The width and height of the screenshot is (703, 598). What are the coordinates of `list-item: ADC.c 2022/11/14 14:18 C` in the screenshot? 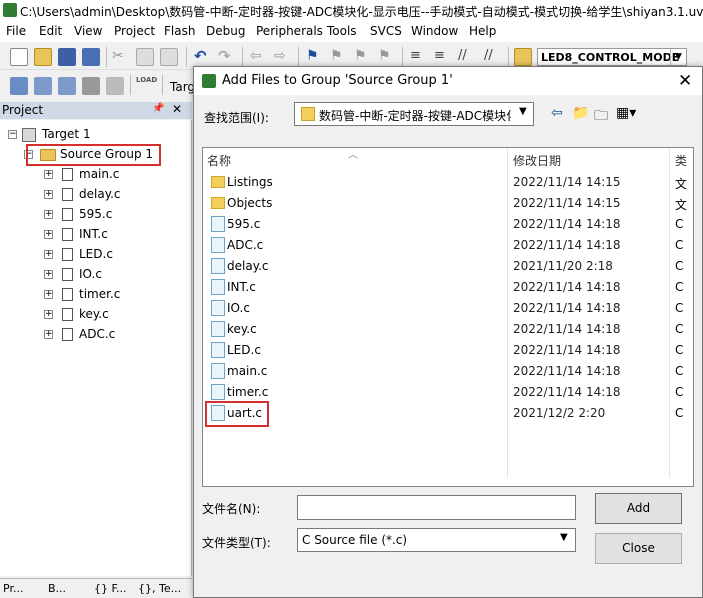 It's located at (448, 245).